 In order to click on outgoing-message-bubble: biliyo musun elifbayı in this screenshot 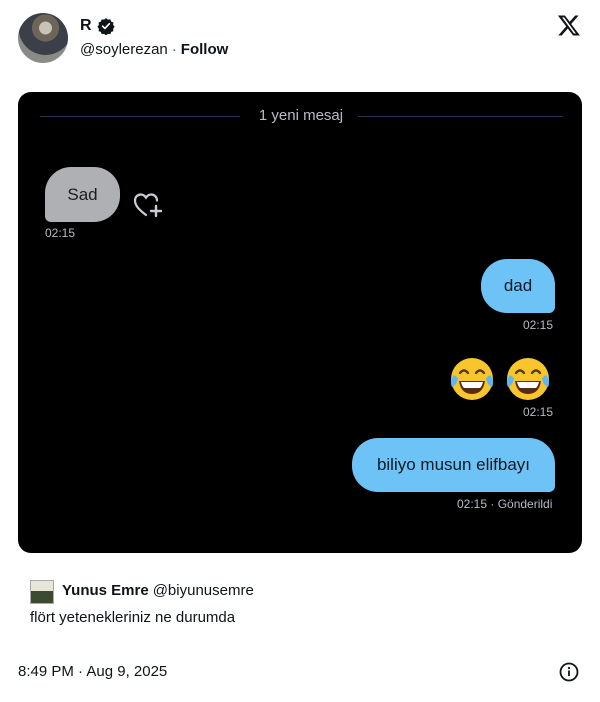, I will do `click(453, 465)`.